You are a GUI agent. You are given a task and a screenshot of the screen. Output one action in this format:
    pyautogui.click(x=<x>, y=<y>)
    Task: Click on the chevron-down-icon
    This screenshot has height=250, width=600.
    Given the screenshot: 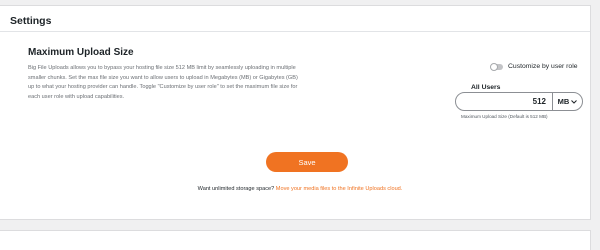 What is the action you would take?
    pyautogui.click(x=574, y=101)
    